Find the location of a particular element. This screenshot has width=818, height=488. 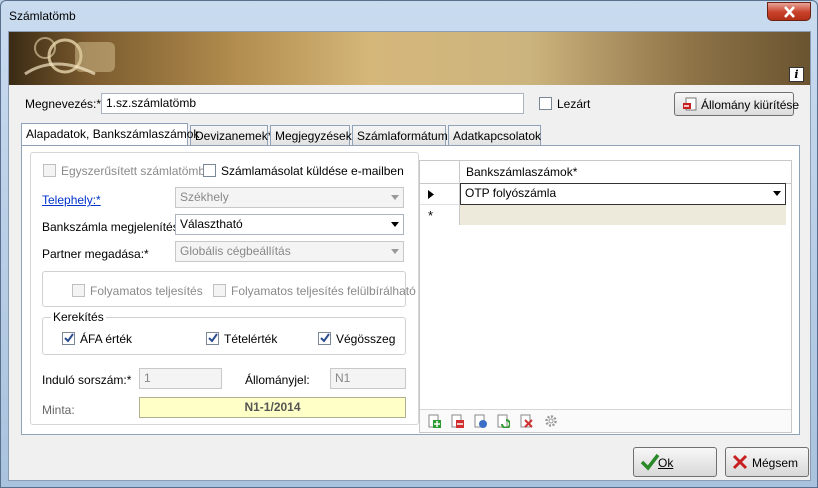

header-banner: i is located at coordinates (409, 58).